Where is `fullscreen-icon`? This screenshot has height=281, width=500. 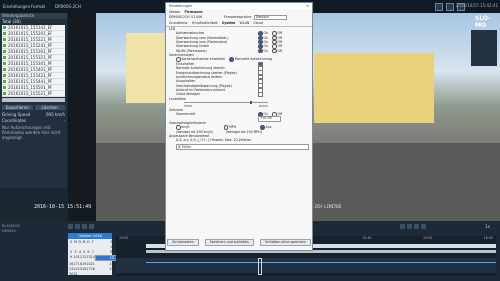
fullscreen-icon is located at coordinates (423, 226).